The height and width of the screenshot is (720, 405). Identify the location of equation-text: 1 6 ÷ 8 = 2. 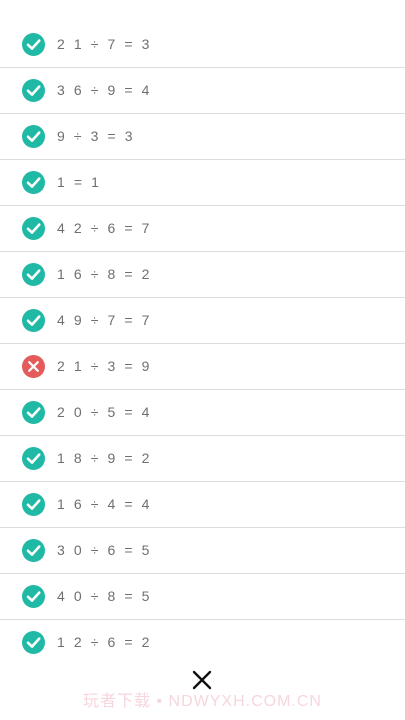
(105, 274).